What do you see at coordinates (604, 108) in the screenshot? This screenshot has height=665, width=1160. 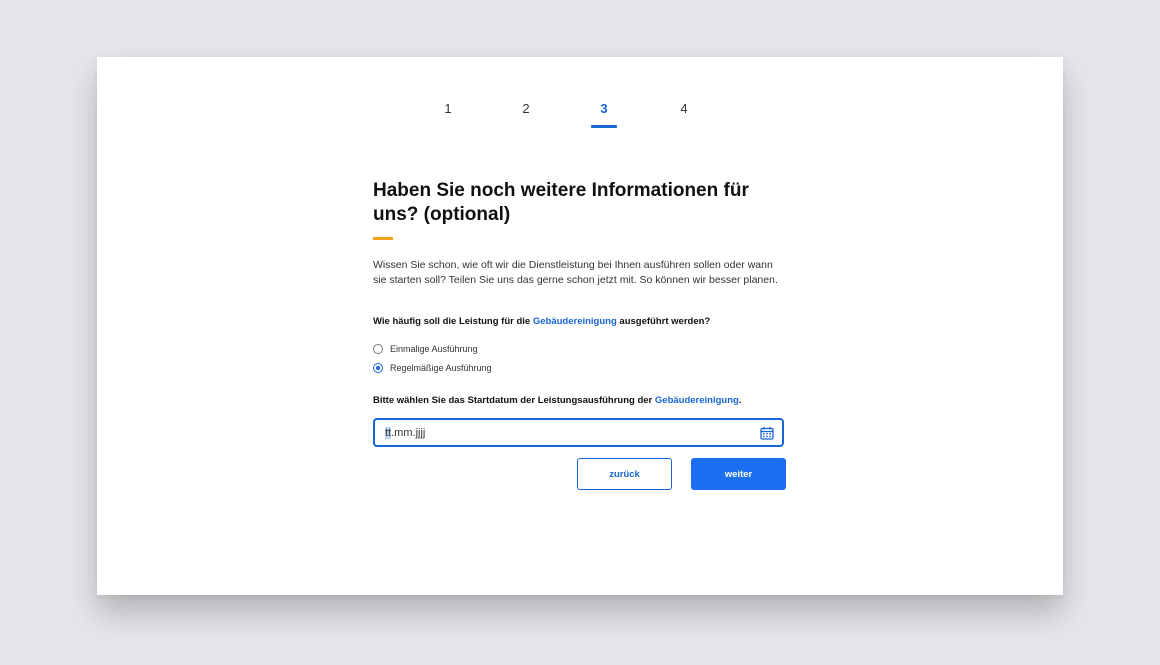 I see `step-label: 3` at bounding box center [604, 108].